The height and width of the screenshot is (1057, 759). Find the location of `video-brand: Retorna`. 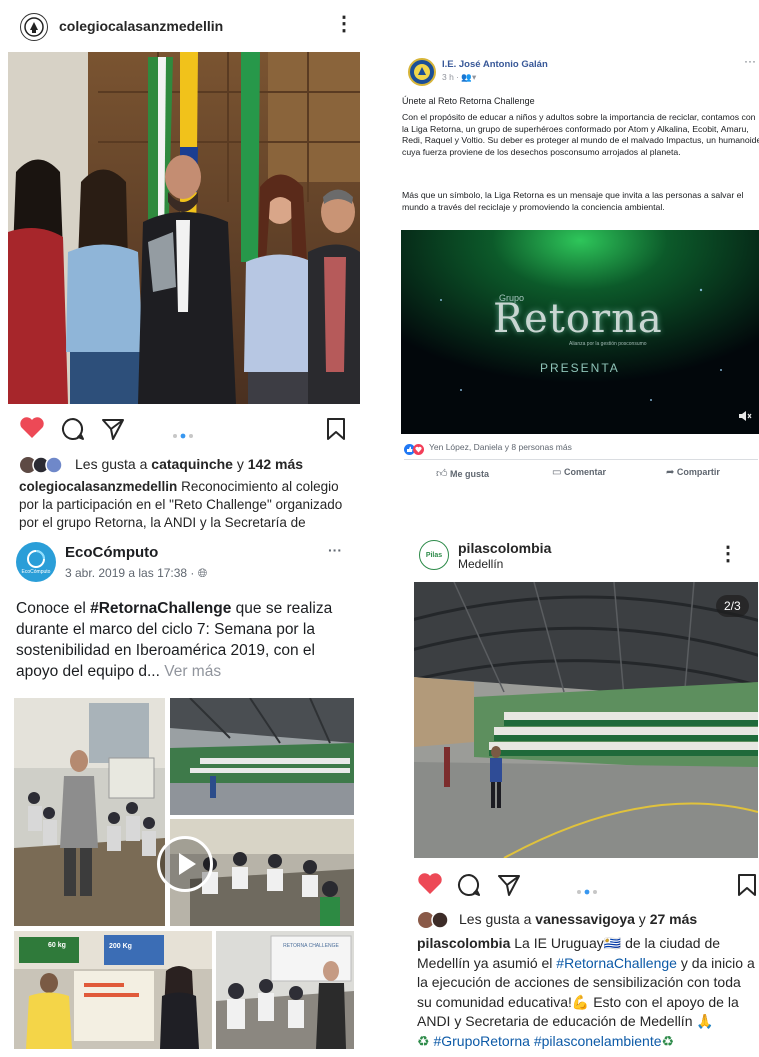

video-brand: Retorna is located at coordinates (578, 319).